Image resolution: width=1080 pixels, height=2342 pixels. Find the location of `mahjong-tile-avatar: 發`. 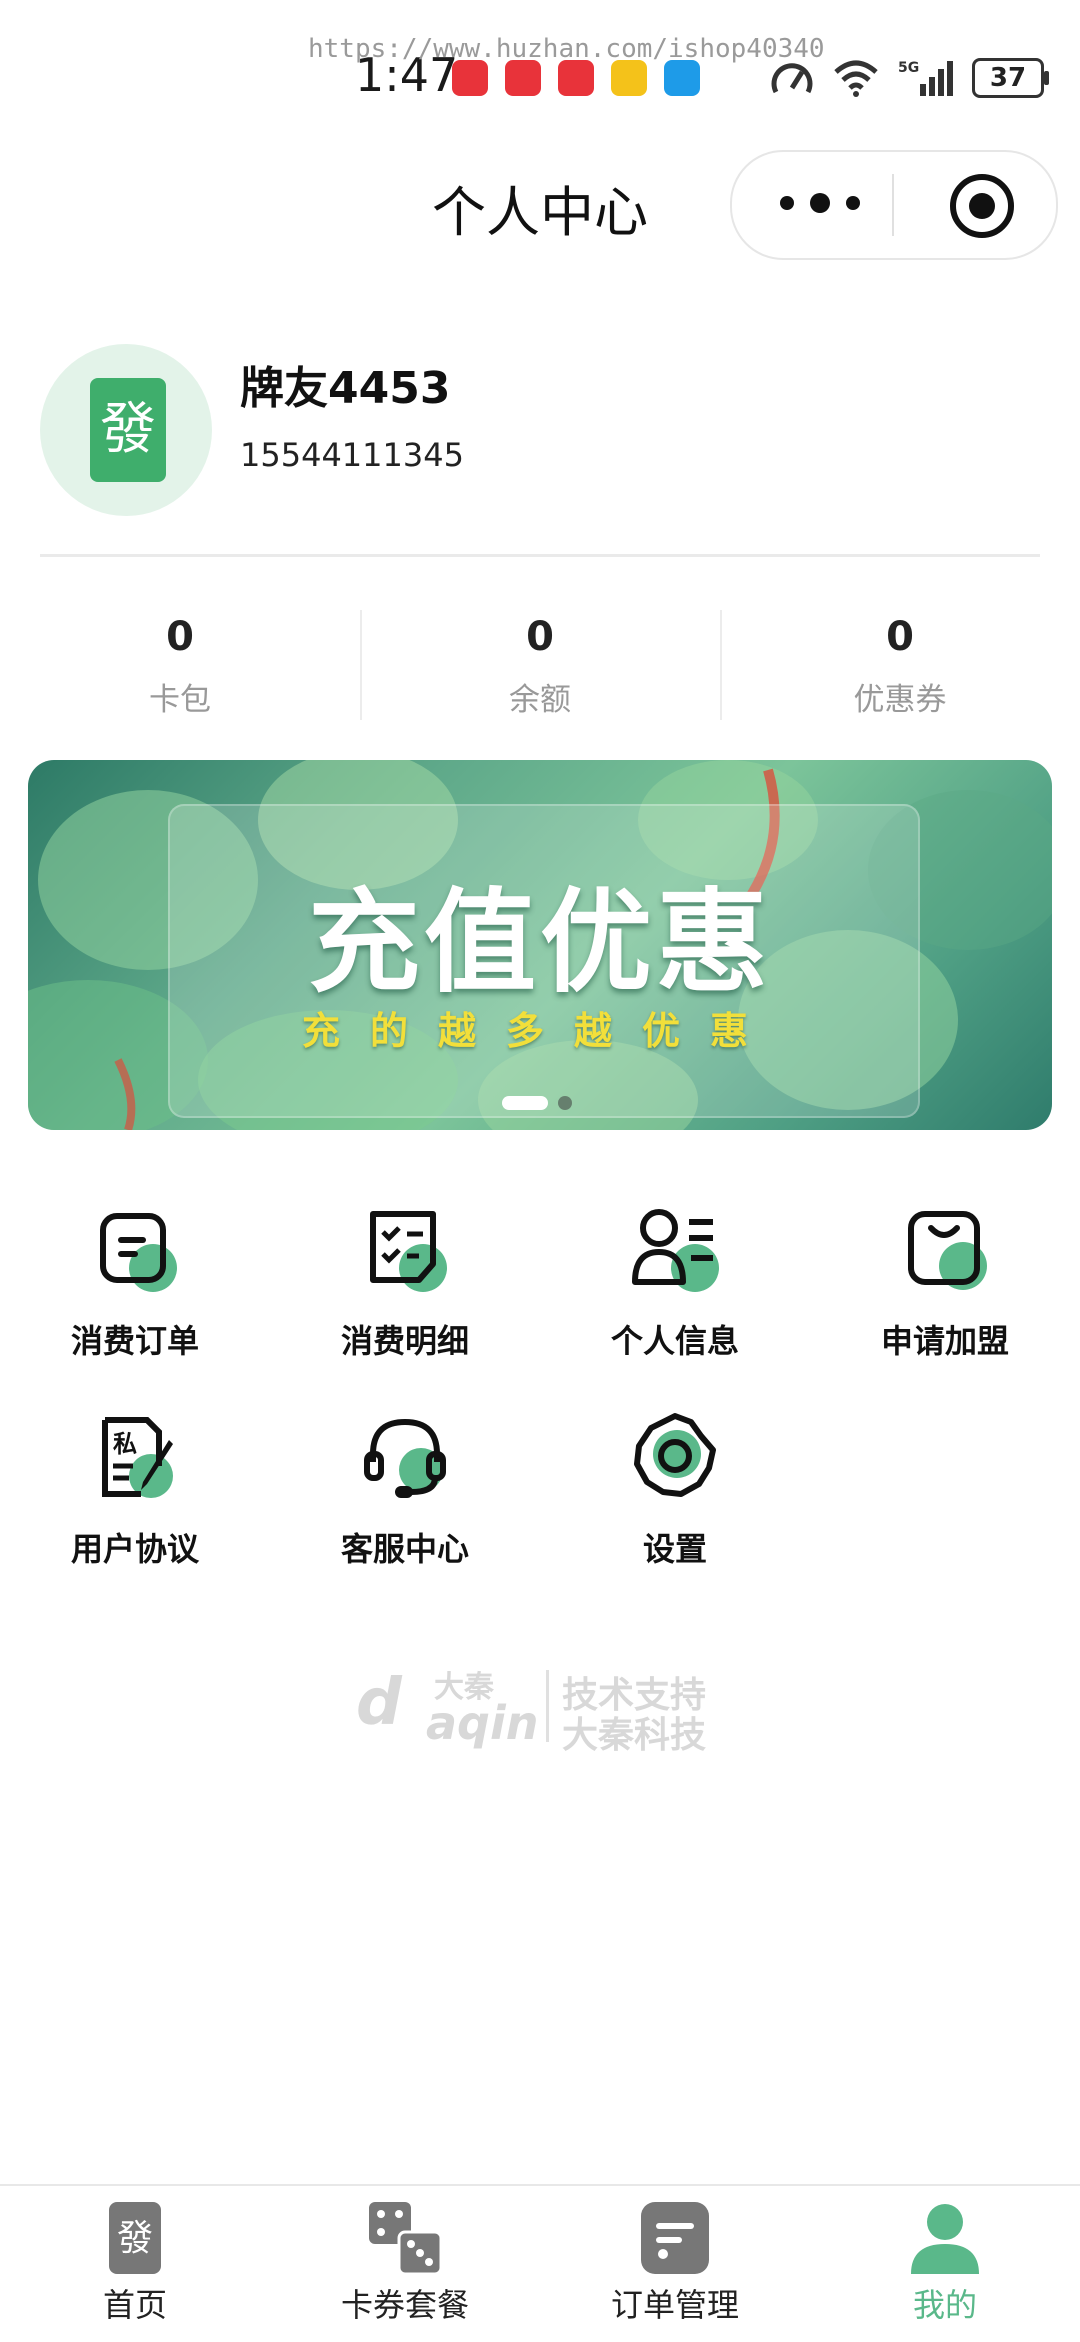

mahjong-tile-avatar: 發 is located at coordinates (128, 430).